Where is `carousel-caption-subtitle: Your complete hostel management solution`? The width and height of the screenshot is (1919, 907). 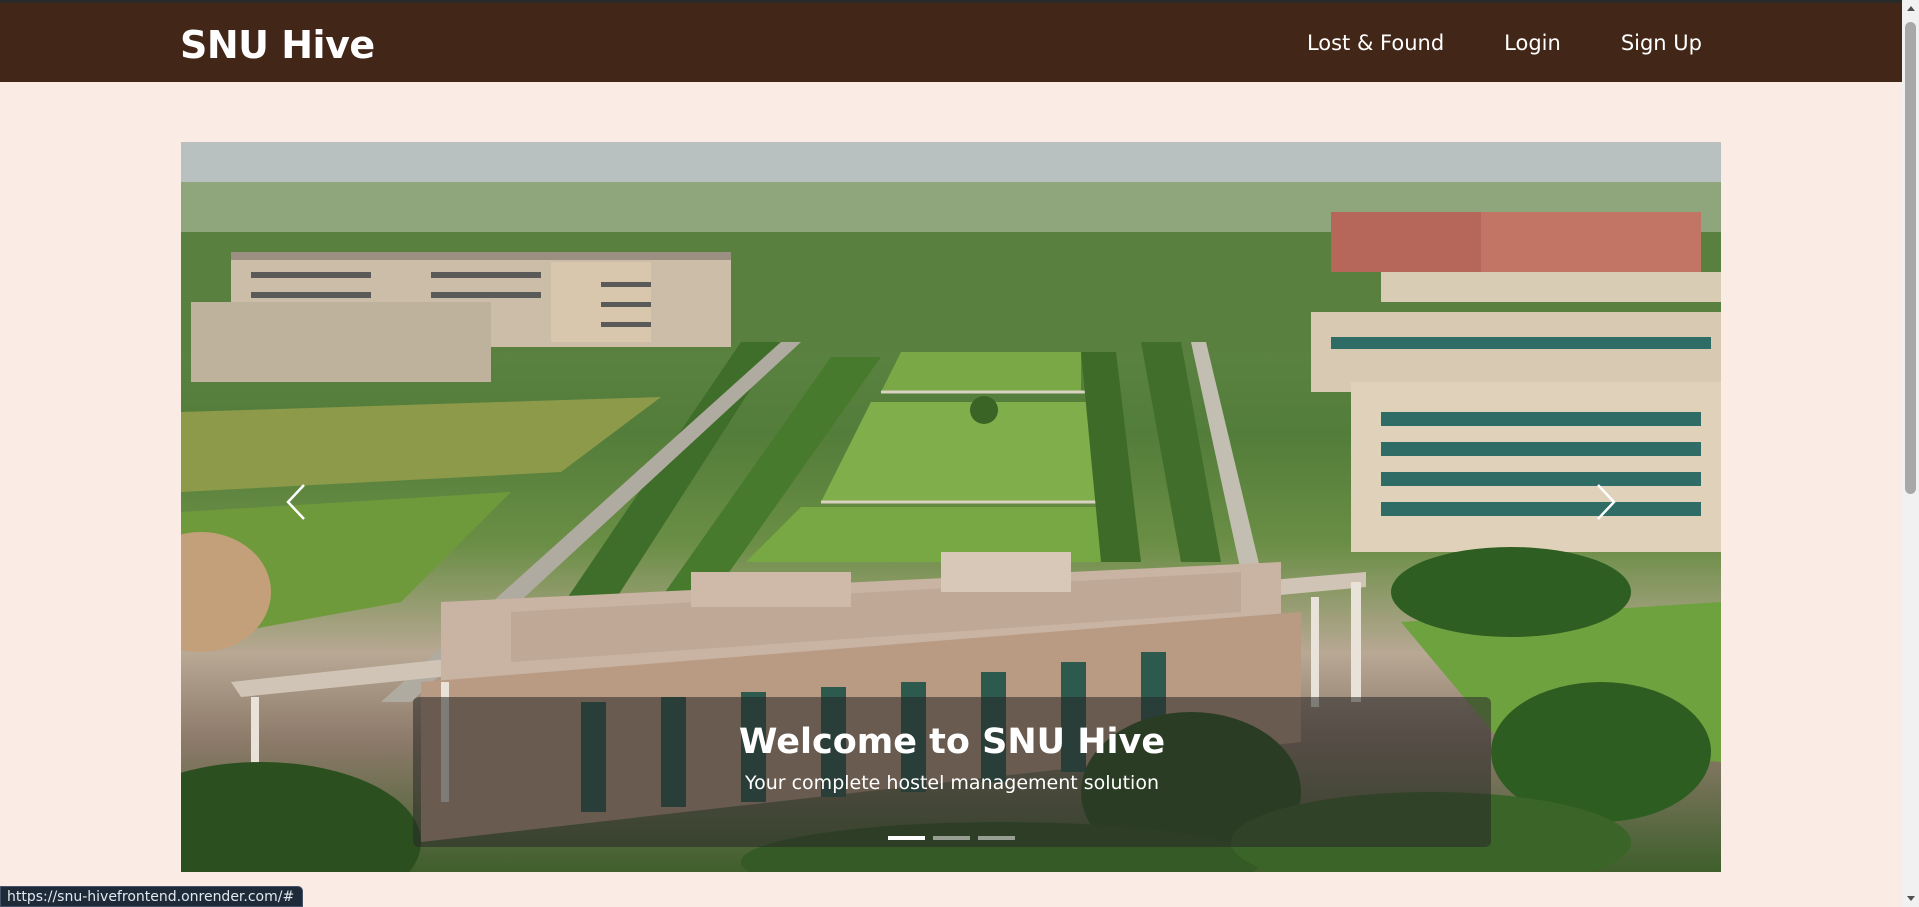
carousel-caption-subtitle: Your complete hostel management solution is located at coordinates (952, 783).